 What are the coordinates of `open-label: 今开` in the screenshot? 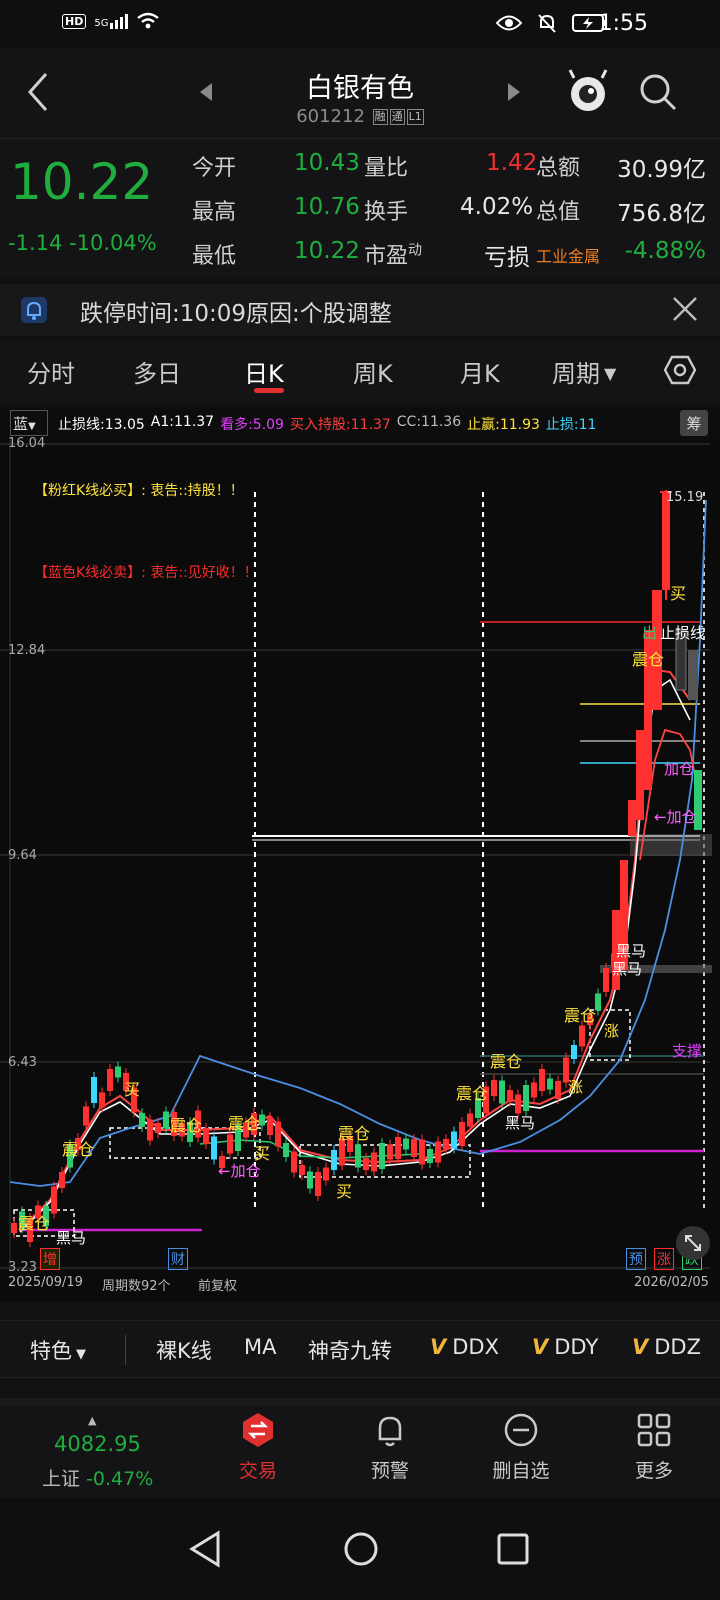 It's located at (214, 168).